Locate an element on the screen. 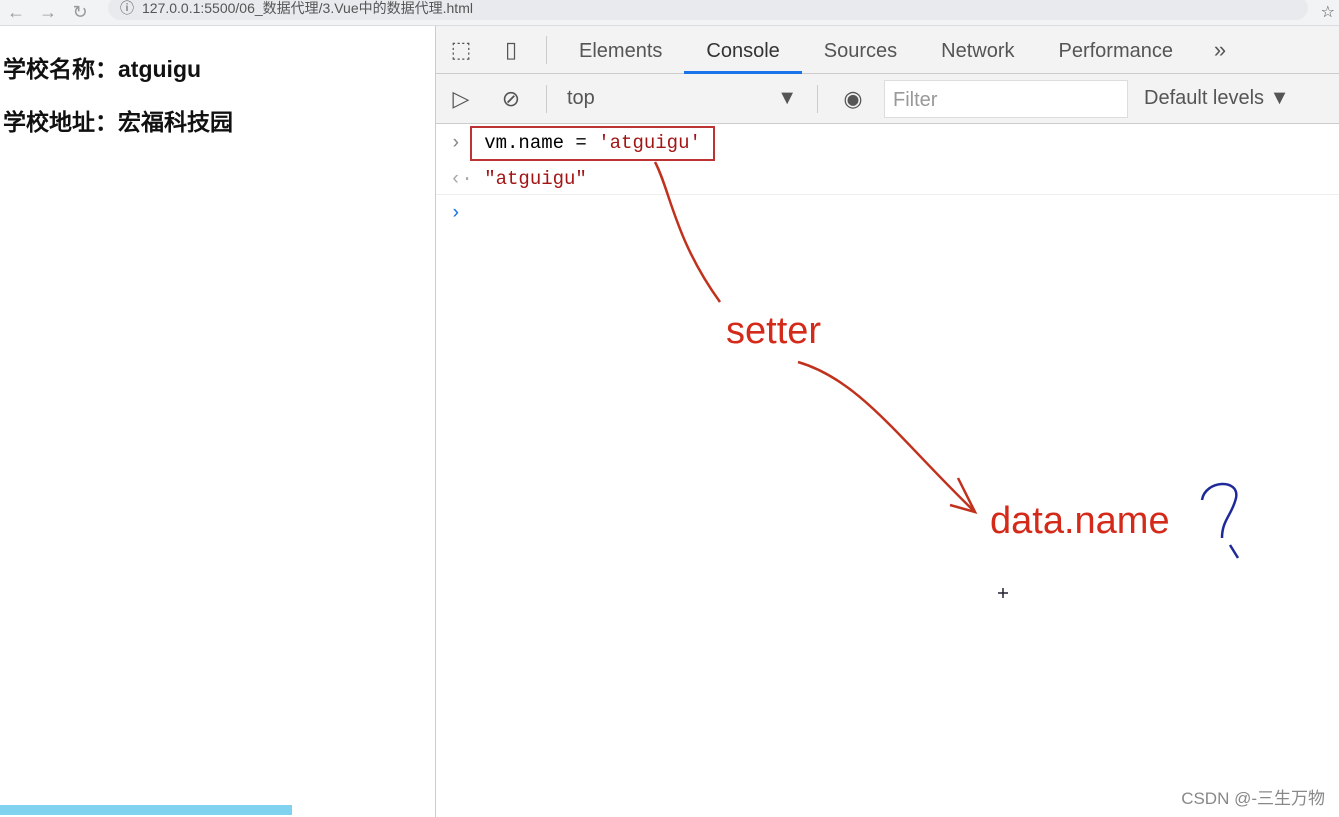 Image resolution: width=1339 pixels, height=817 pixels. arrow-to-data-name is located at coordinates (886, 436).